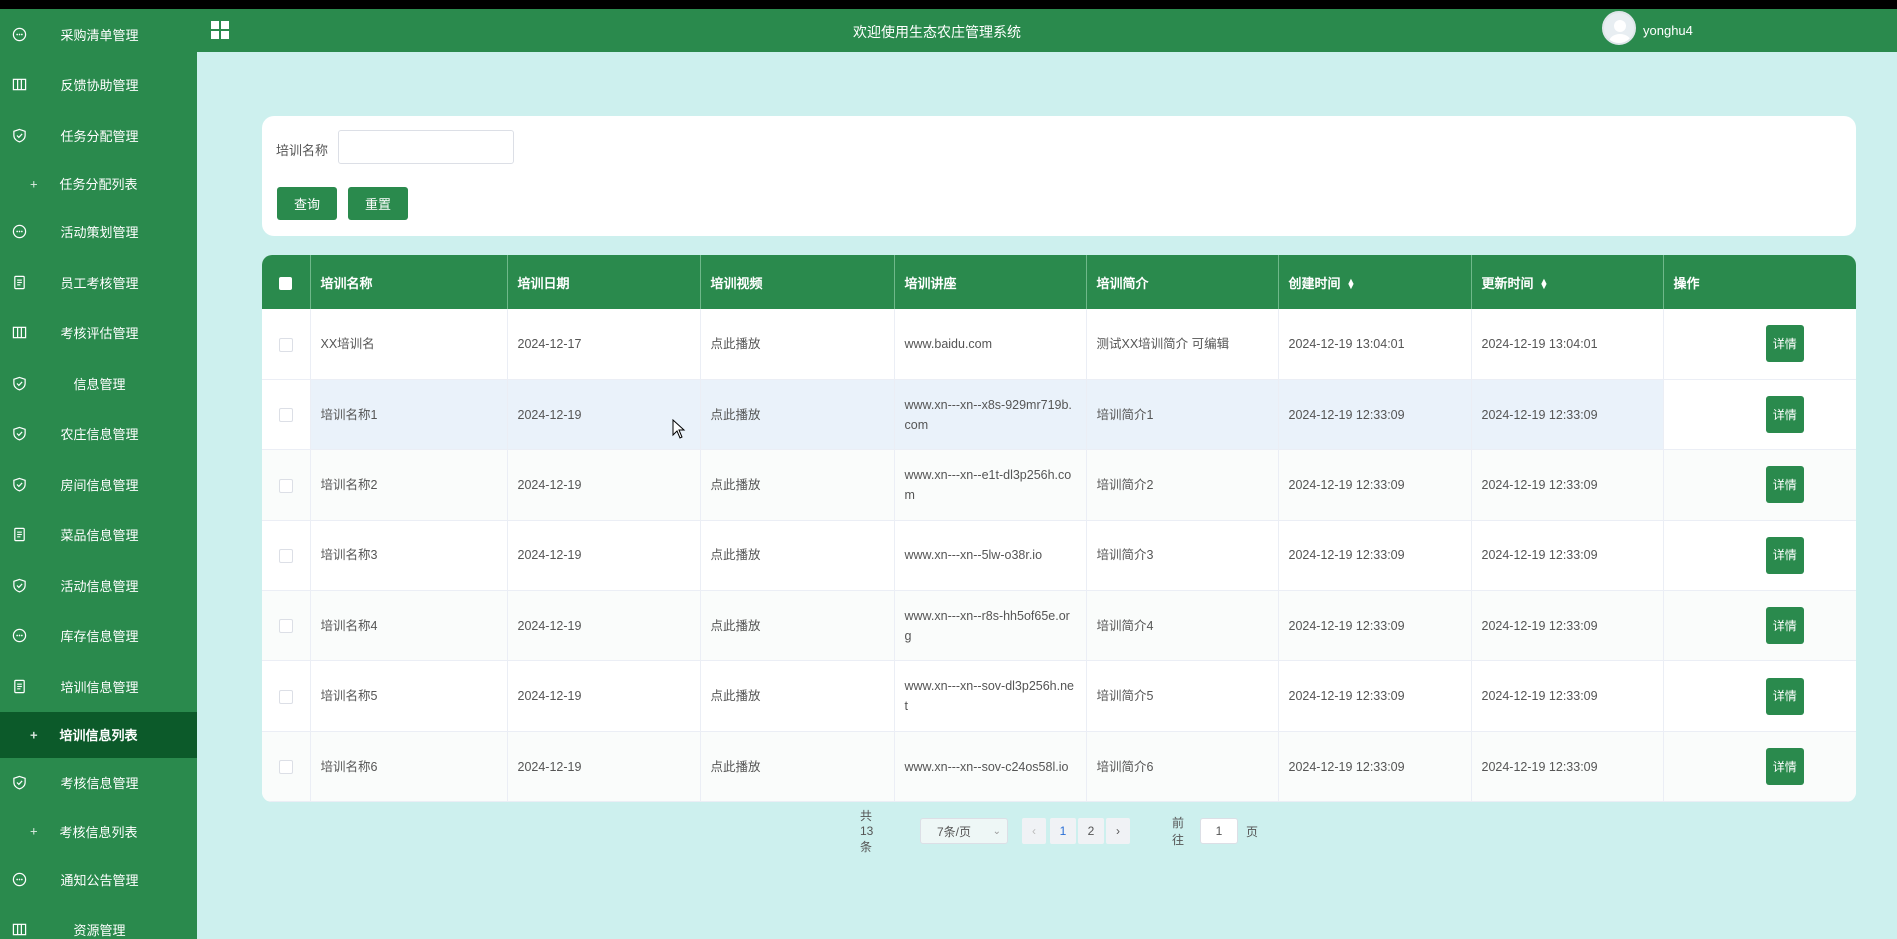 The image size is (1897, 939). I want to click on column-header-label: 创建时间, so click(1314, 283).